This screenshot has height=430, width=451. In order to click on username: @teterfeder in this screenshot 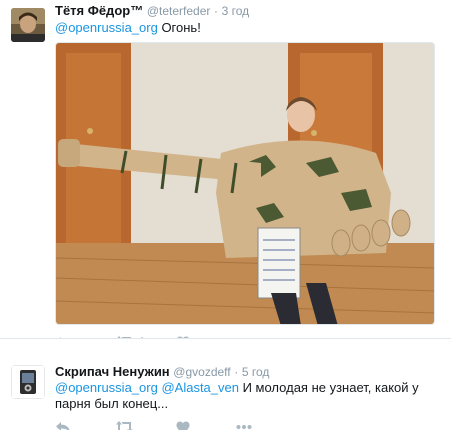, I will do `click(179, 11)`.